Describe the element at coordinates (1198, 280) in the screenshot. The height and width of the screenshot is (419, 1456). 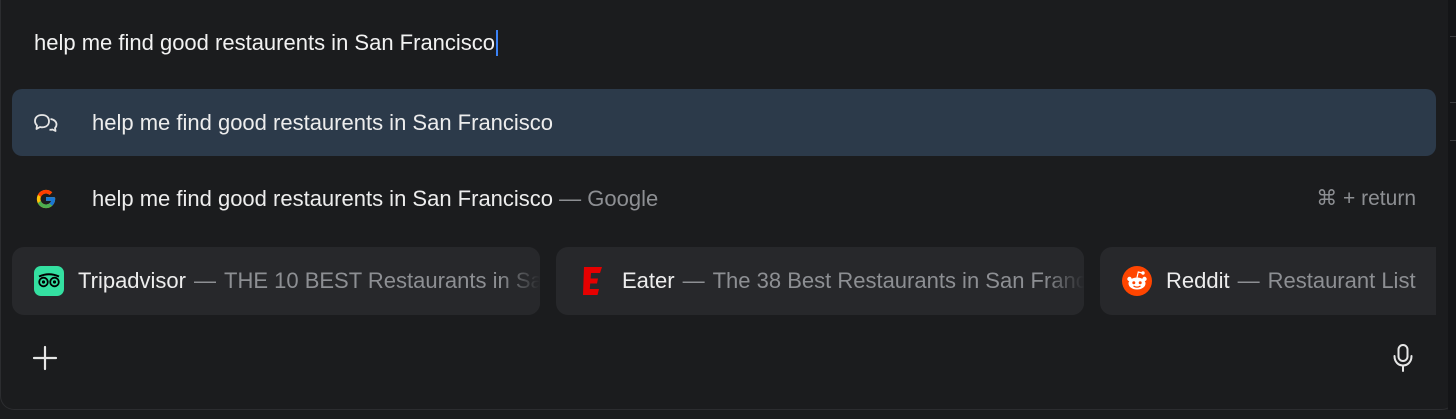
I see `site-chip-title: Reddit` at that location.